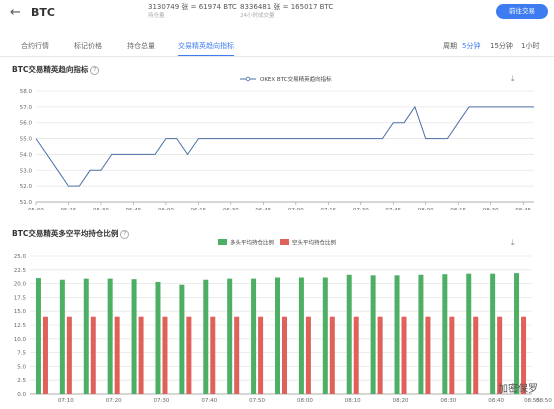  What do you see at coordinates (496, 401) in the screenshot?
I see `x-tick-label: 08:40` at bounding box center [496, 401].